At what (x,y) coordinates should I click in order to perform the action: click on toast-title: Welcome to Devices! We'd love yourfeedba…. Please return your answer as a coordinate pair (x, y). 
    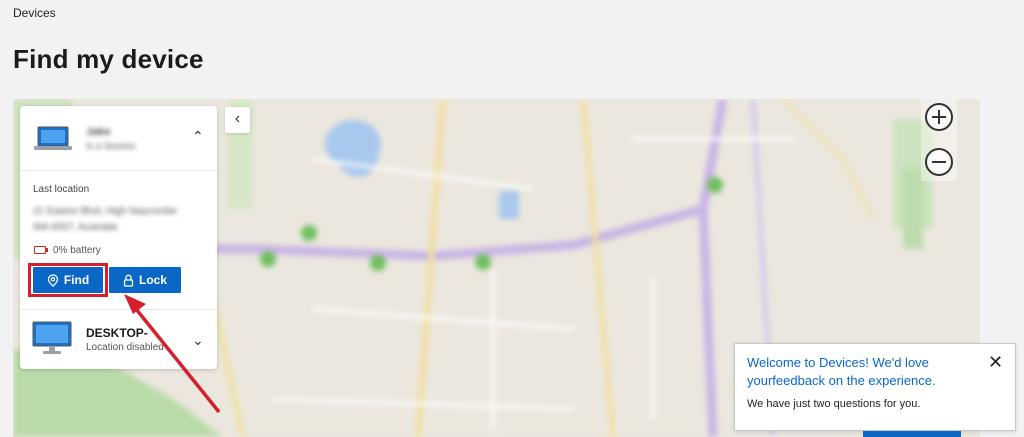
    Looking at the image, I should click on (864, 372).